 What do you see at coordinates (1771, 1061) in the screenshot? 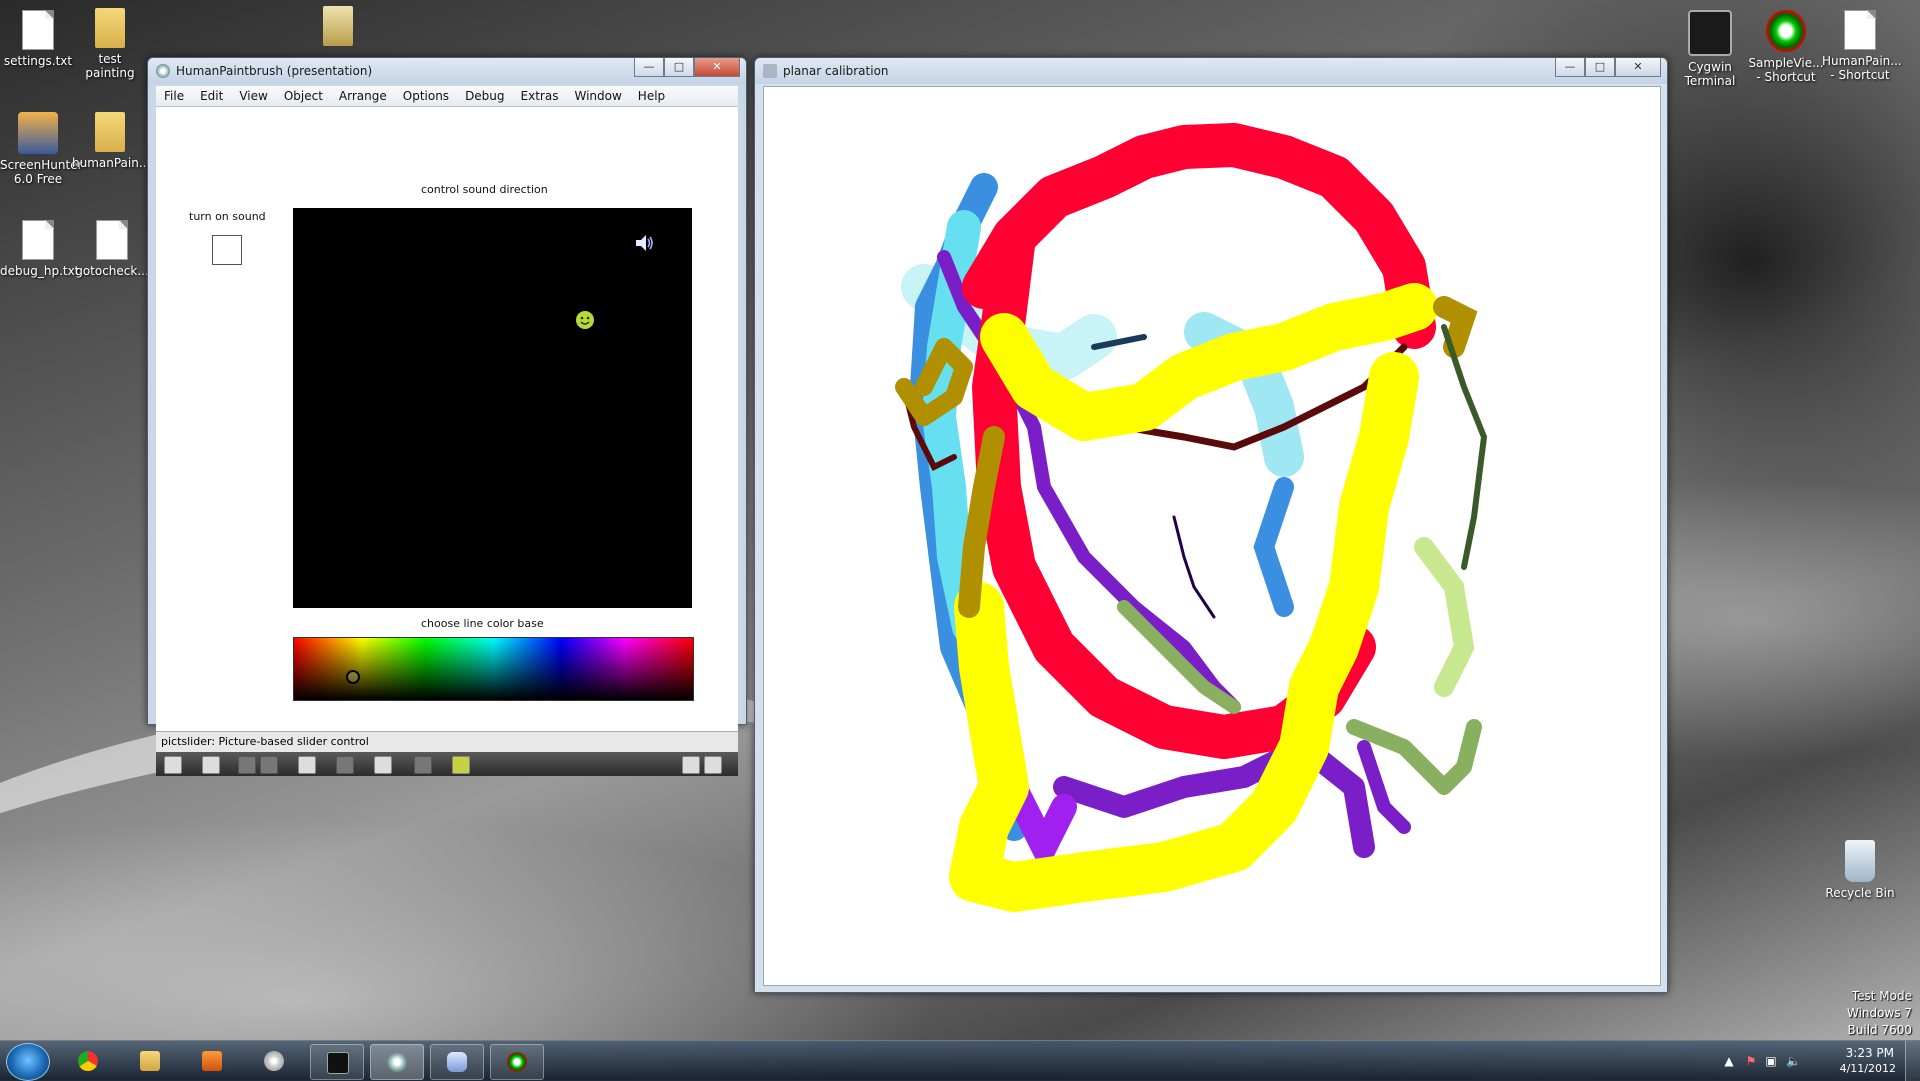
I see `network-icon: ▣` at bounding box center [1771, 1061].